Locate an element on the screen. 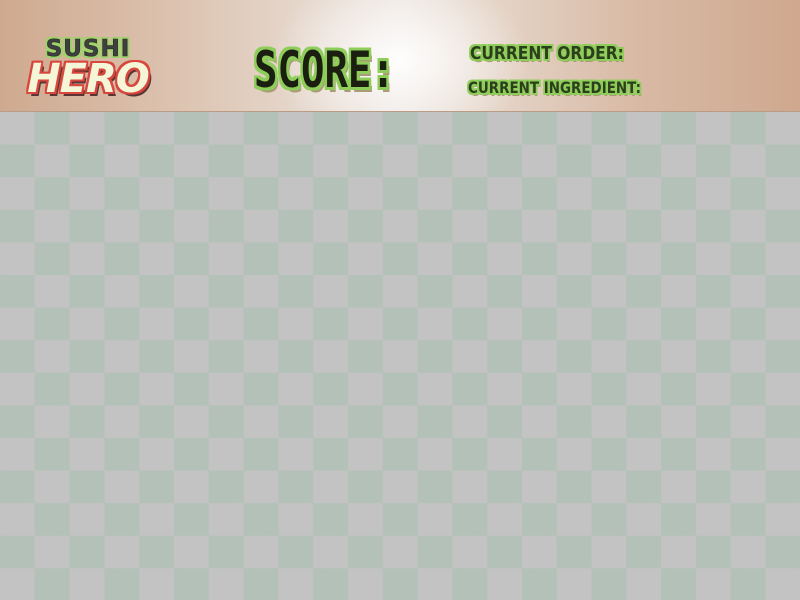 This screenshot has width=800, height=600. logo-hero-text: HERO is located at coordinates (88, 79).